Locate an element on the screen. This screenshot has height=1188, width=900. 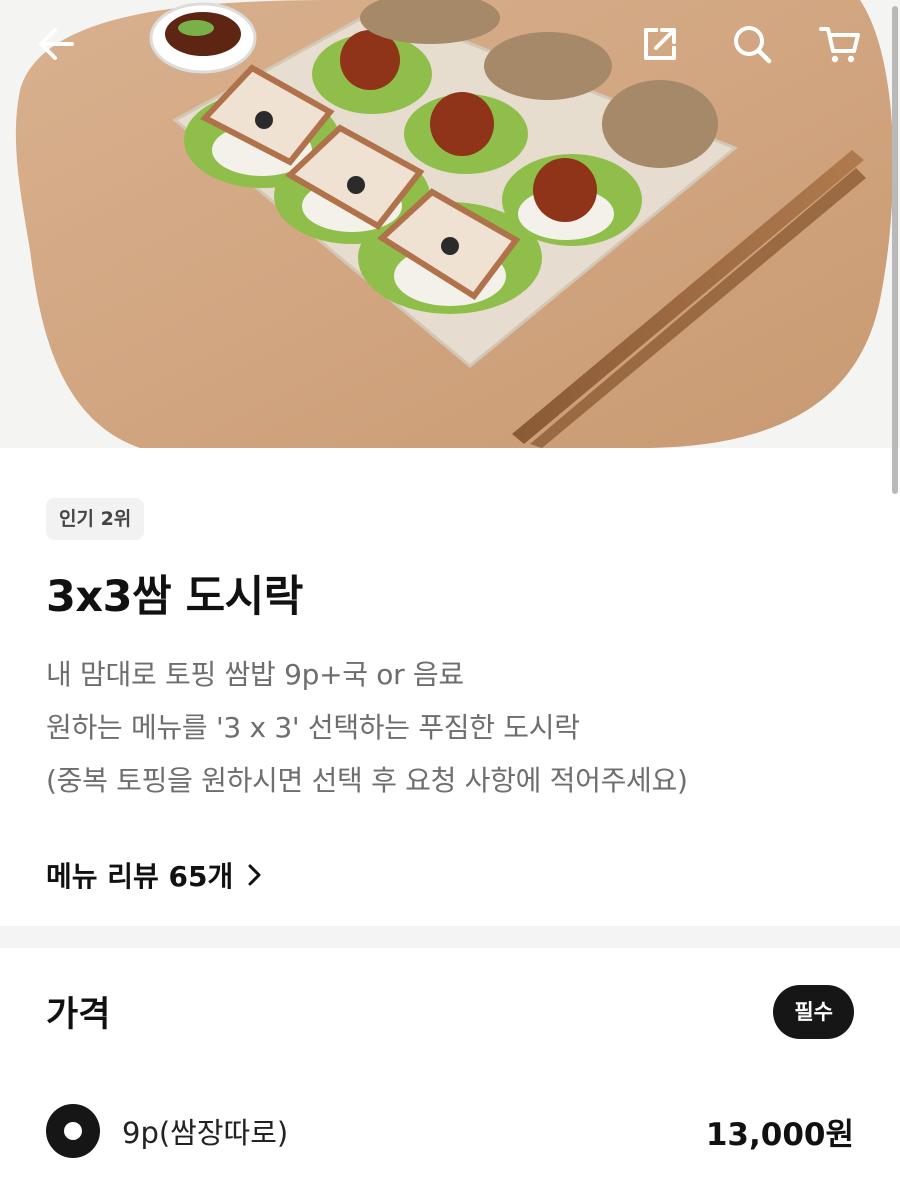
section-divider is located at coordinates (450, 937).